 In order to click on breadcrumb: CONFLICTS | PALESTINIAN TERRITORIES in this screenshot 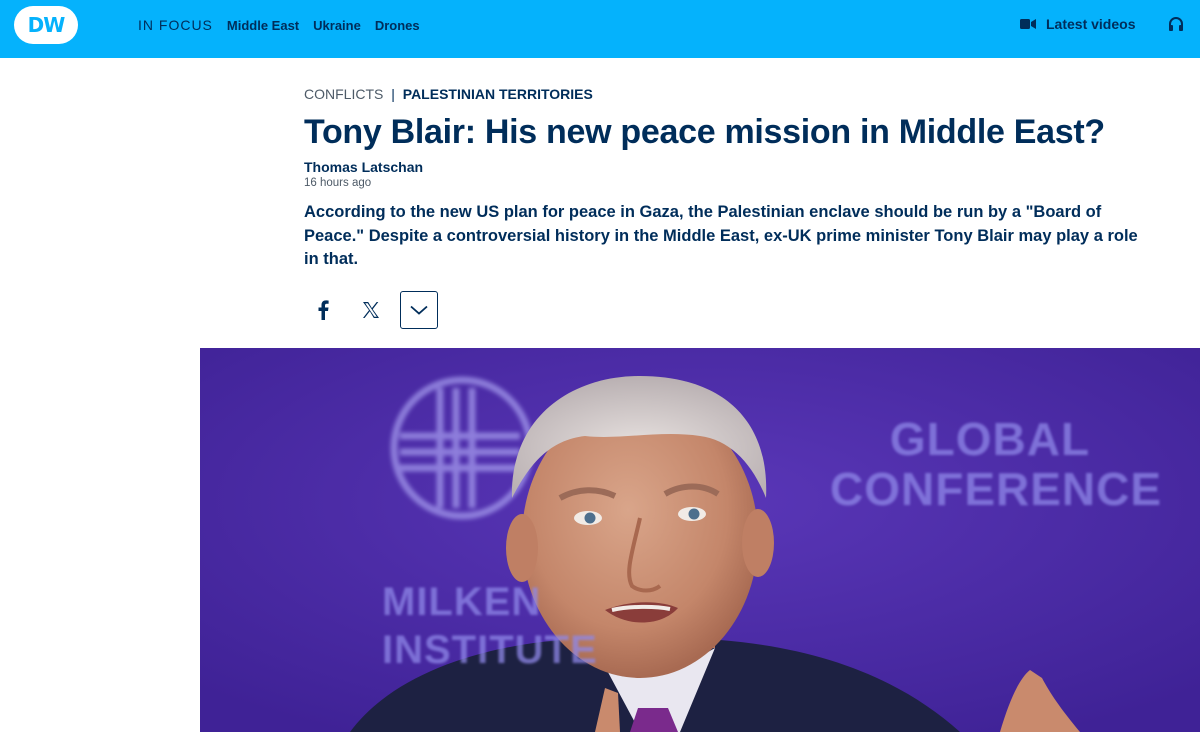, I will do `click(448, 94)`.